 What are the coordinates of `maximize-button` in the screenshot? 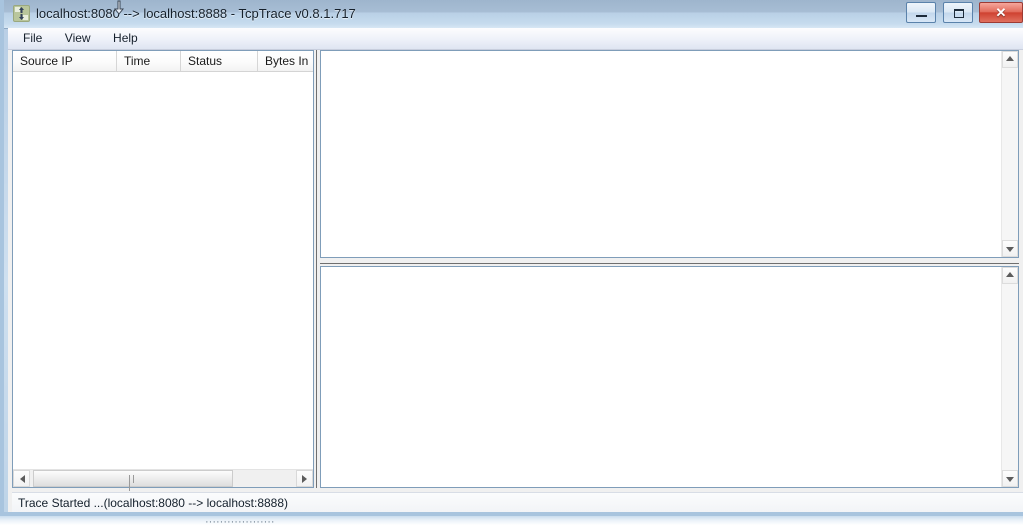 It's located at (957, 12).